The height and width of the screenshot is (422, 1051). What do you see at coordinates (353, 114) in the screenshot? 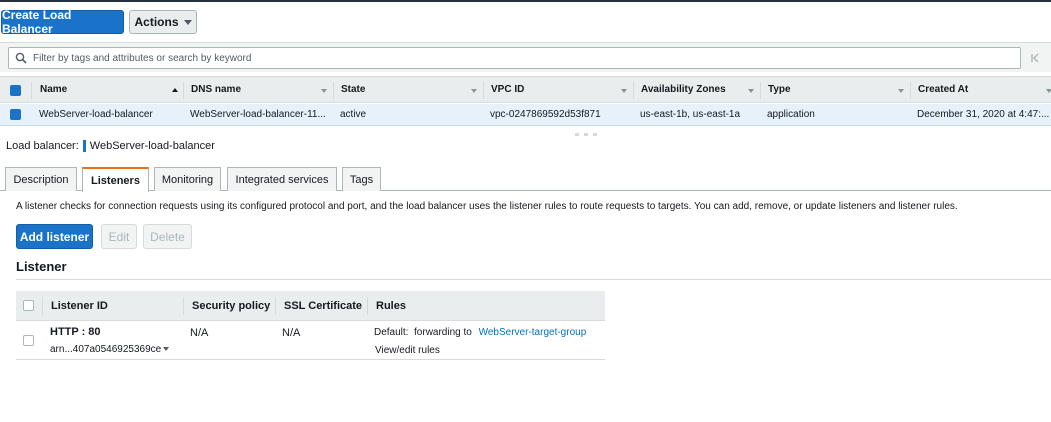
I see `cell-state: active` at bounding box center [353, 114].